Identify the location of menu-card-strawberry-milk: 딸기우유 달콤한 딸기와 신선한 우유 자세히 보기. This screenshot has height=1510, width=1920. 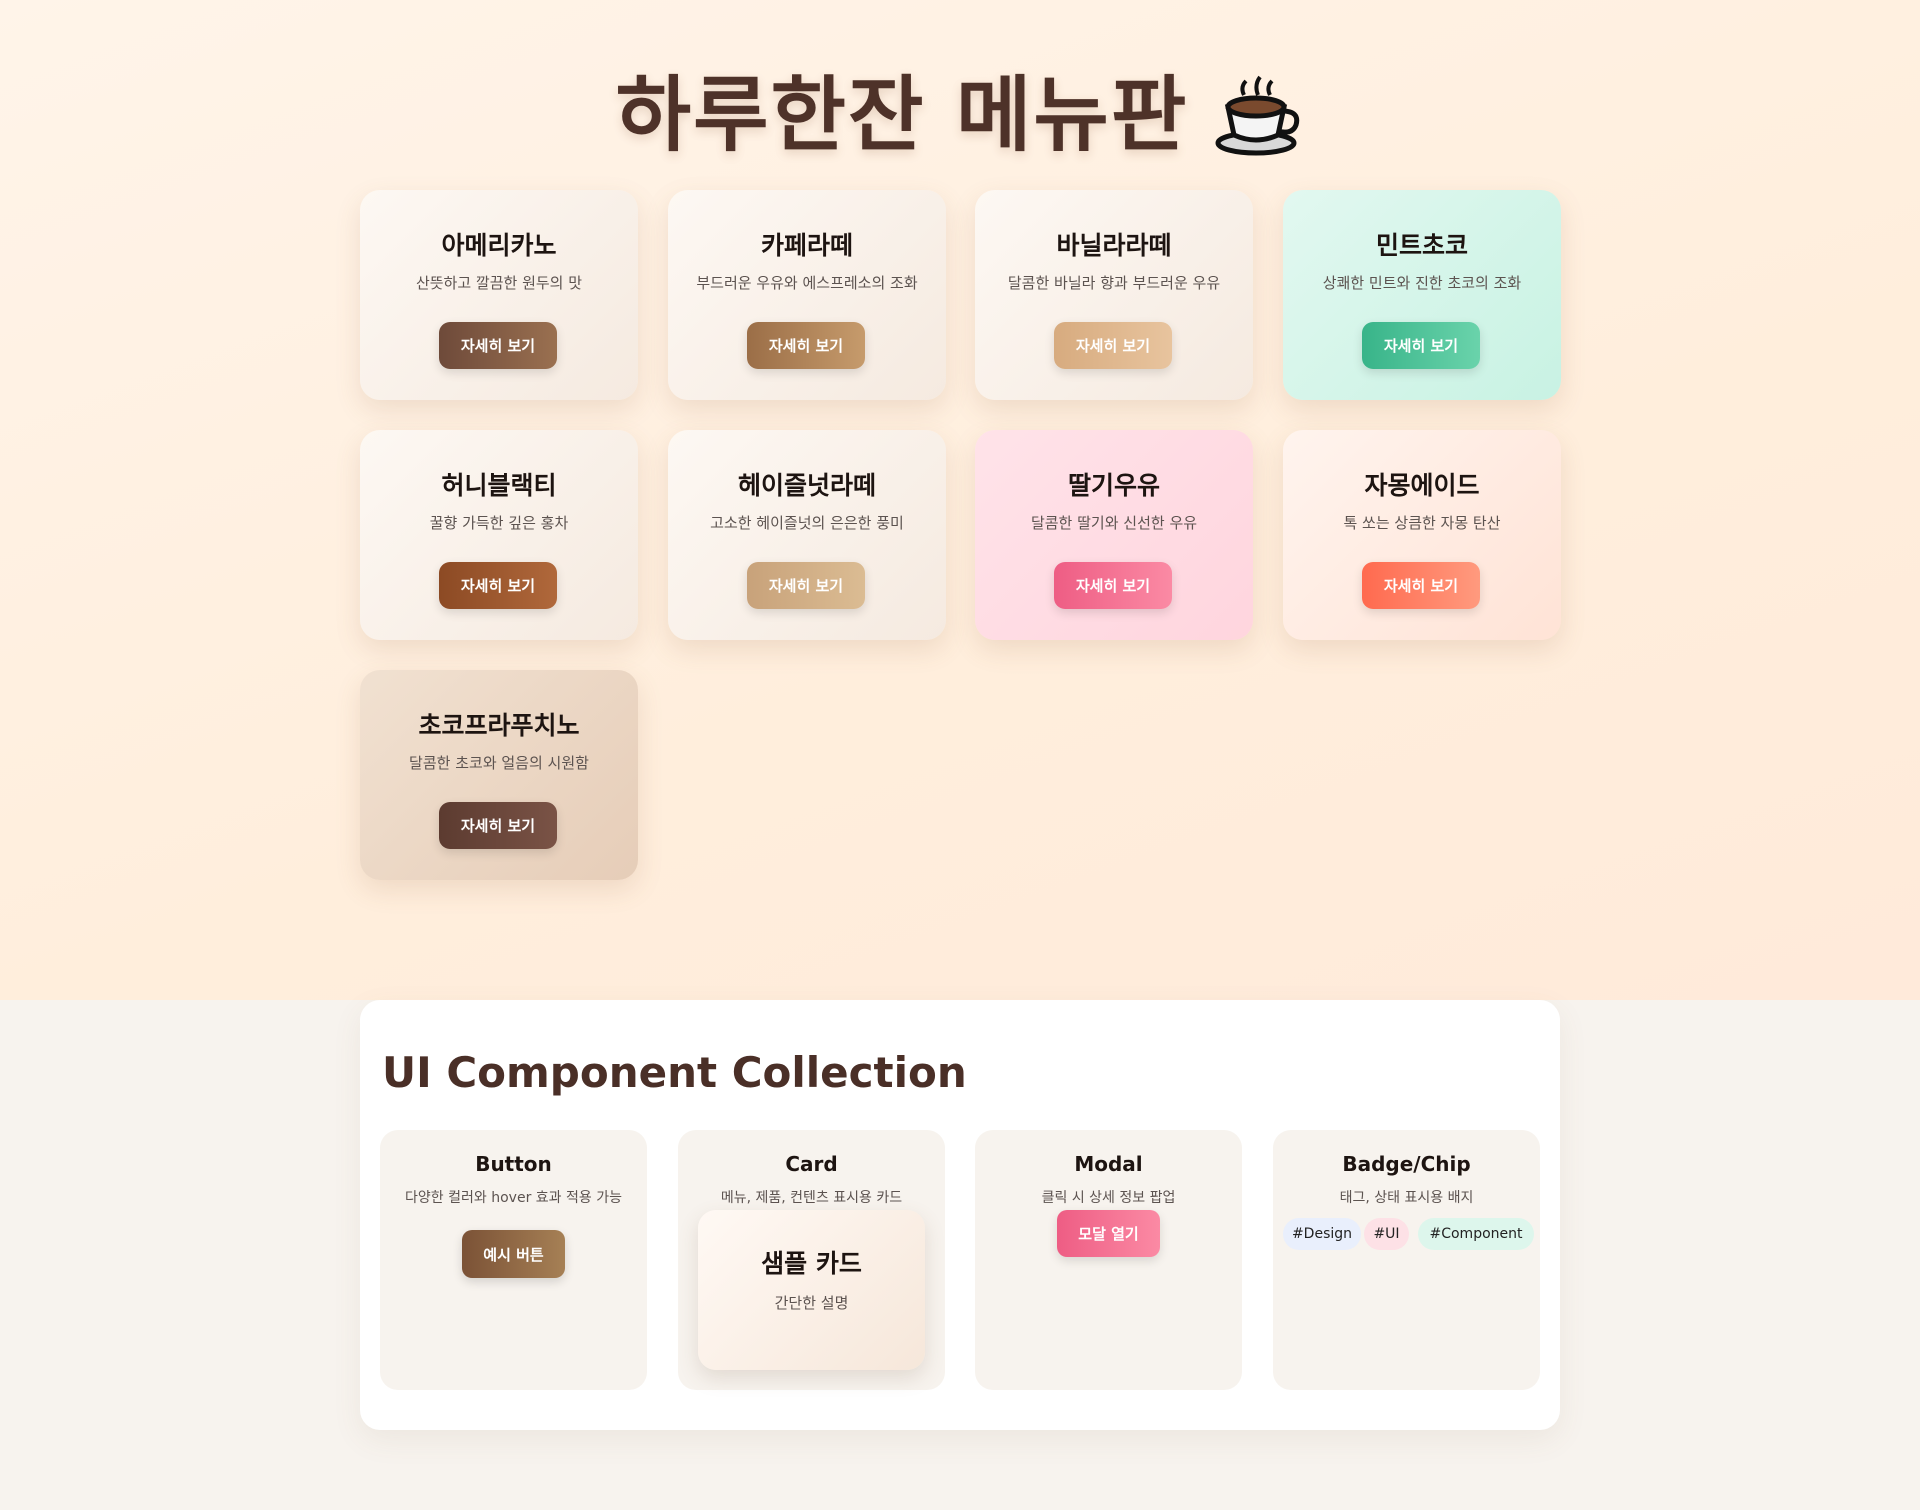
(1114, 535).